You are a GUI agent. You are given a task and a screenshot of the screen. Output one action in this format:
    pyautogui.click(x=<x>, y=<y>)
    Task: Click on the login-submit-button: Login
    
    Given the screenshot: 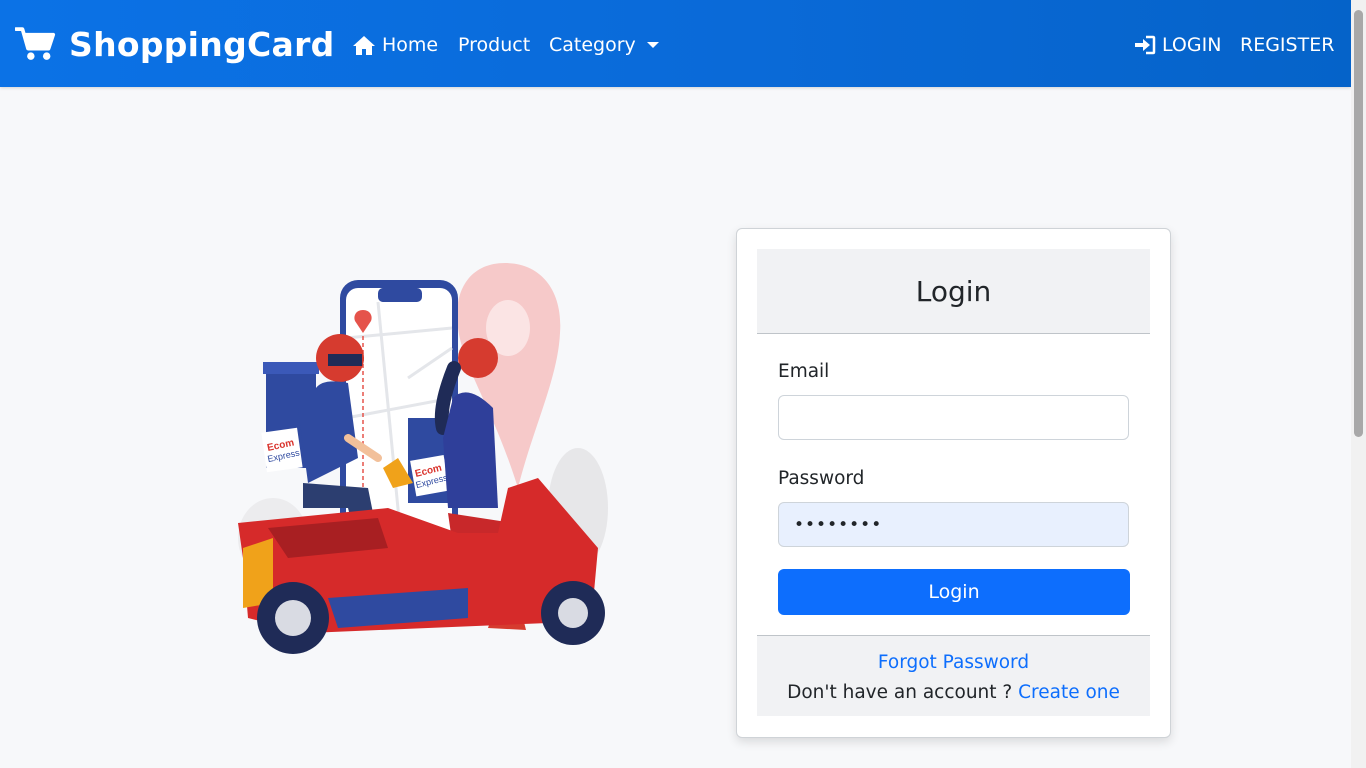 What is the action you would take?
    pyautogui.click(x=954, y=592)
    